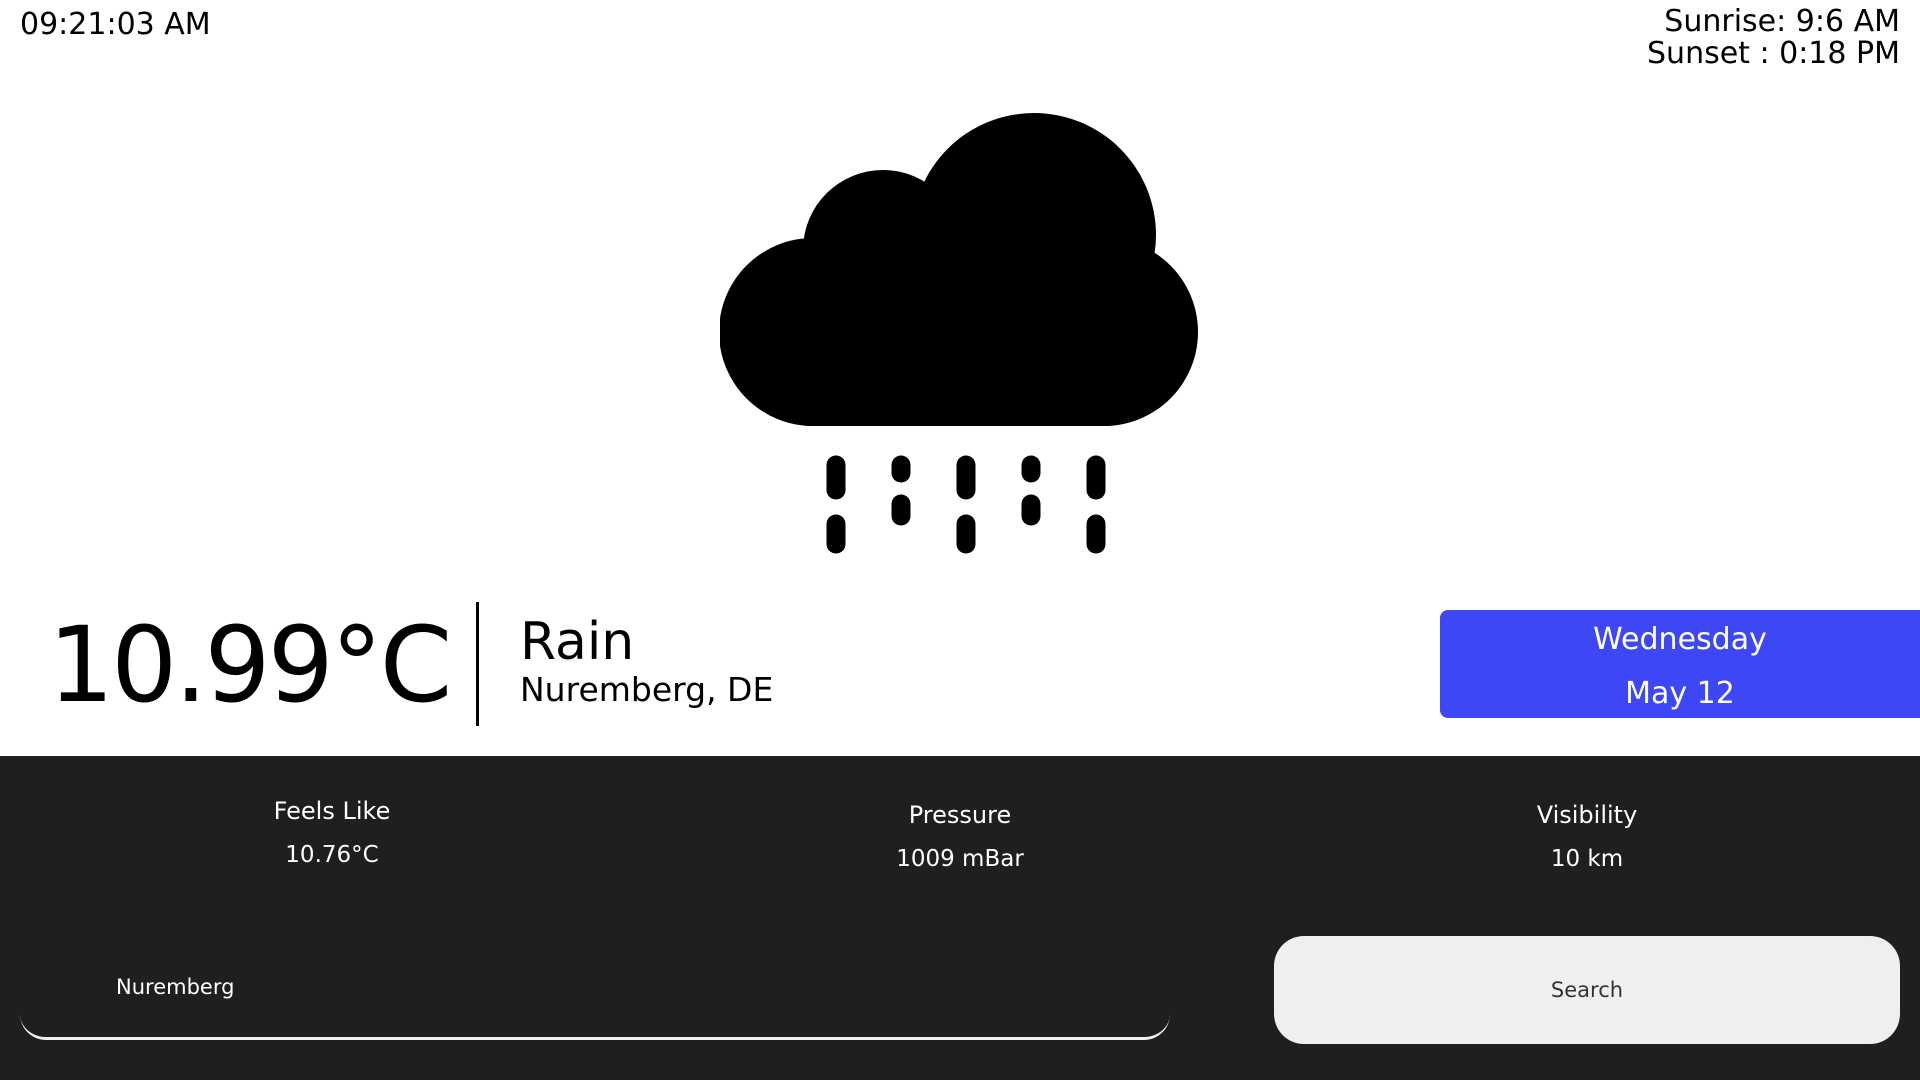  I want to click on feels-like-label: Feels Like, so click(332, 811).